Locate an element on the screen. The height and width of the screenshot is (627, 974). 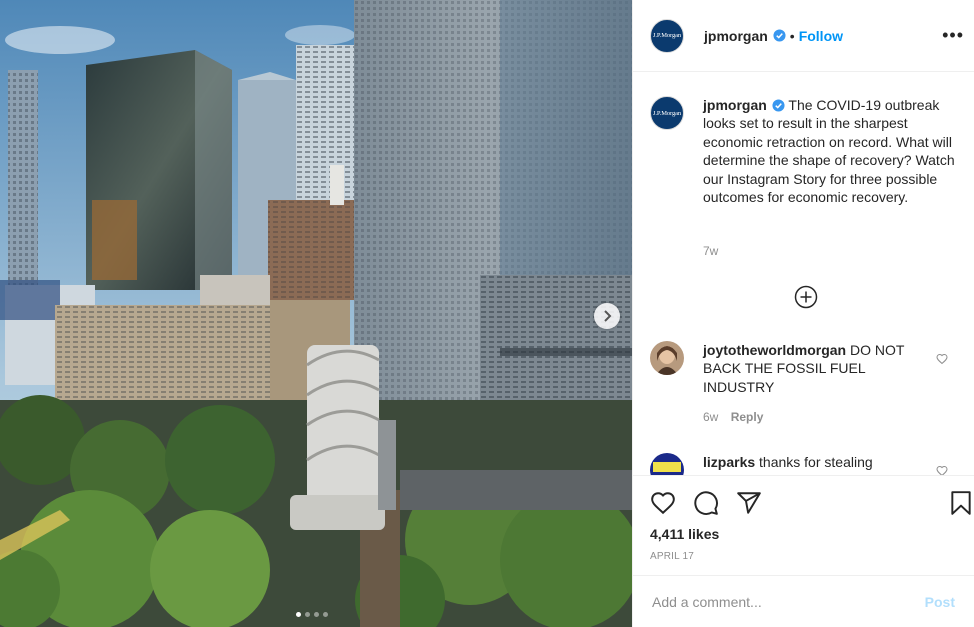
comment-username: joytotheworldmorgan is located at coordinates (774, 350).